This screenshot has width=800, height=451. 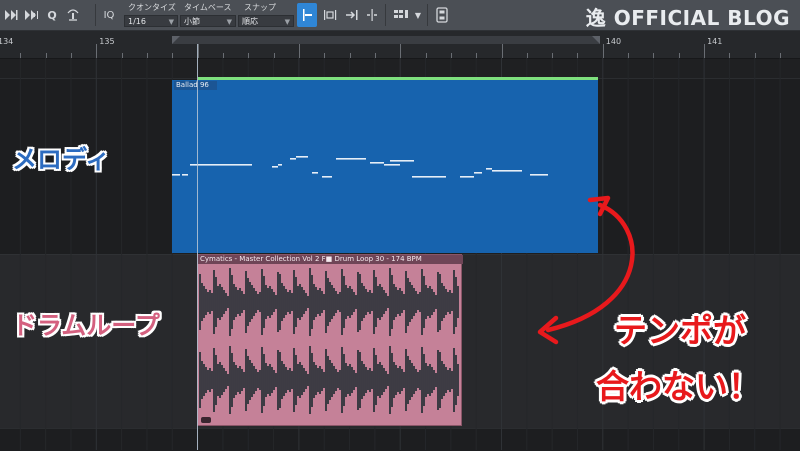 I want to click on timebase-label: タイムベース, so click(x=208, y=7).